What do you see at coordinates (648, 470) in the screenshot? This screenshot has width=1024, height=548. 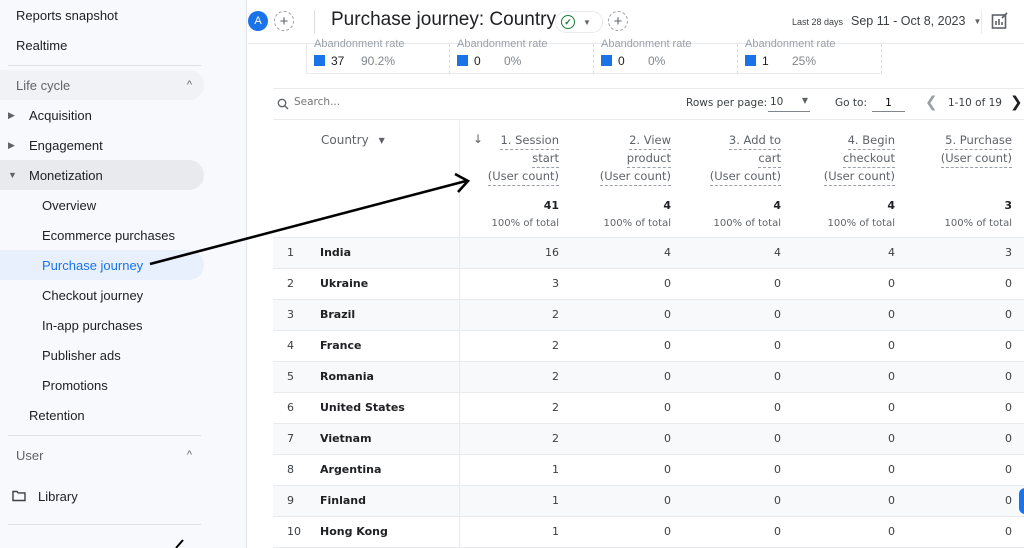 I see `table-row: 8 Argentina 1 0 0 0 0` at bounding box center [648, 470].